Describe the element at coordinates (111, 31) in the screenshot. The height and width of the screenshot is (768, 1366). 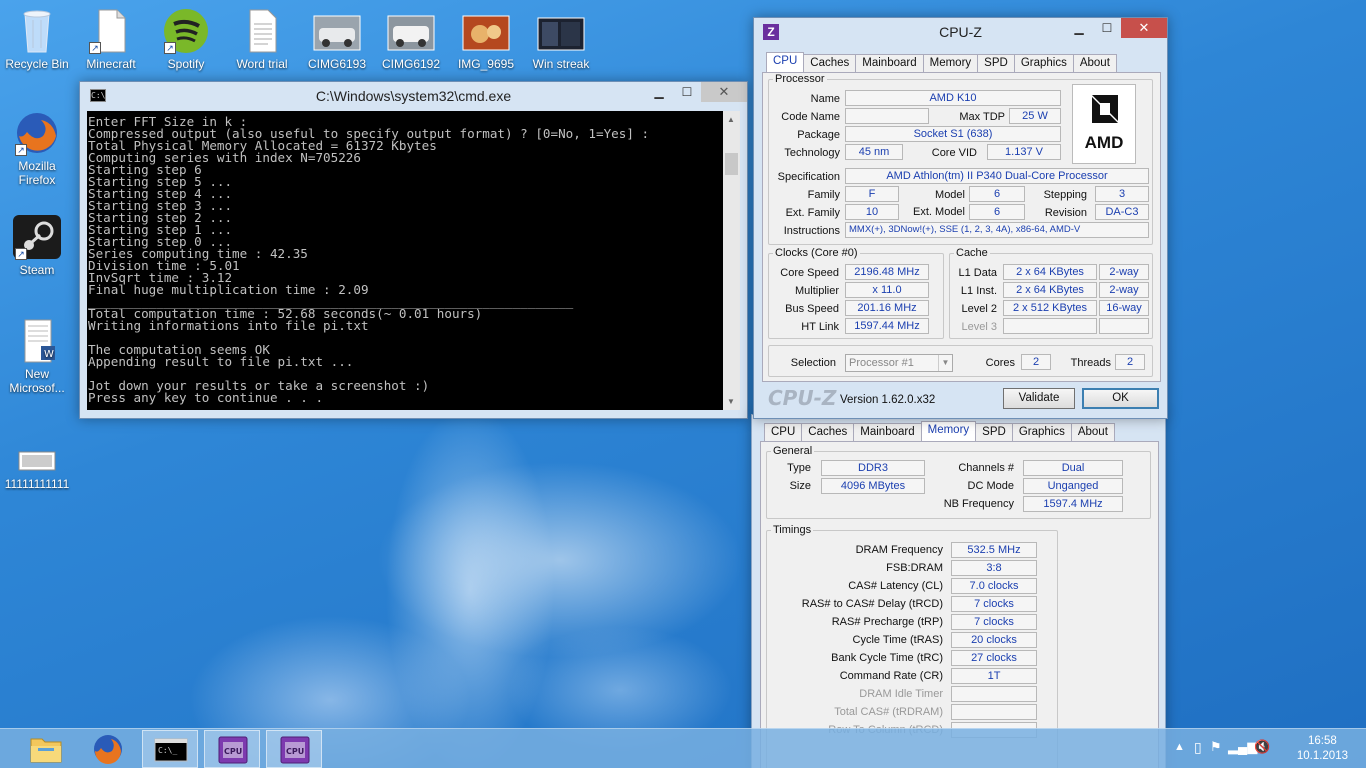
I see `document-icon: ↗` at that location.